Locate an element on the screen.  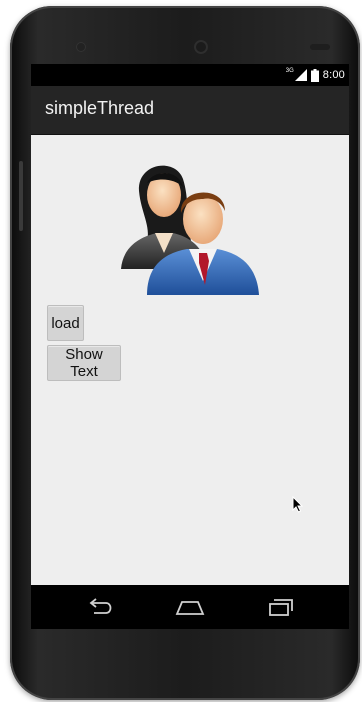
app-title: simpleThread is located at coordinates (100, 108).